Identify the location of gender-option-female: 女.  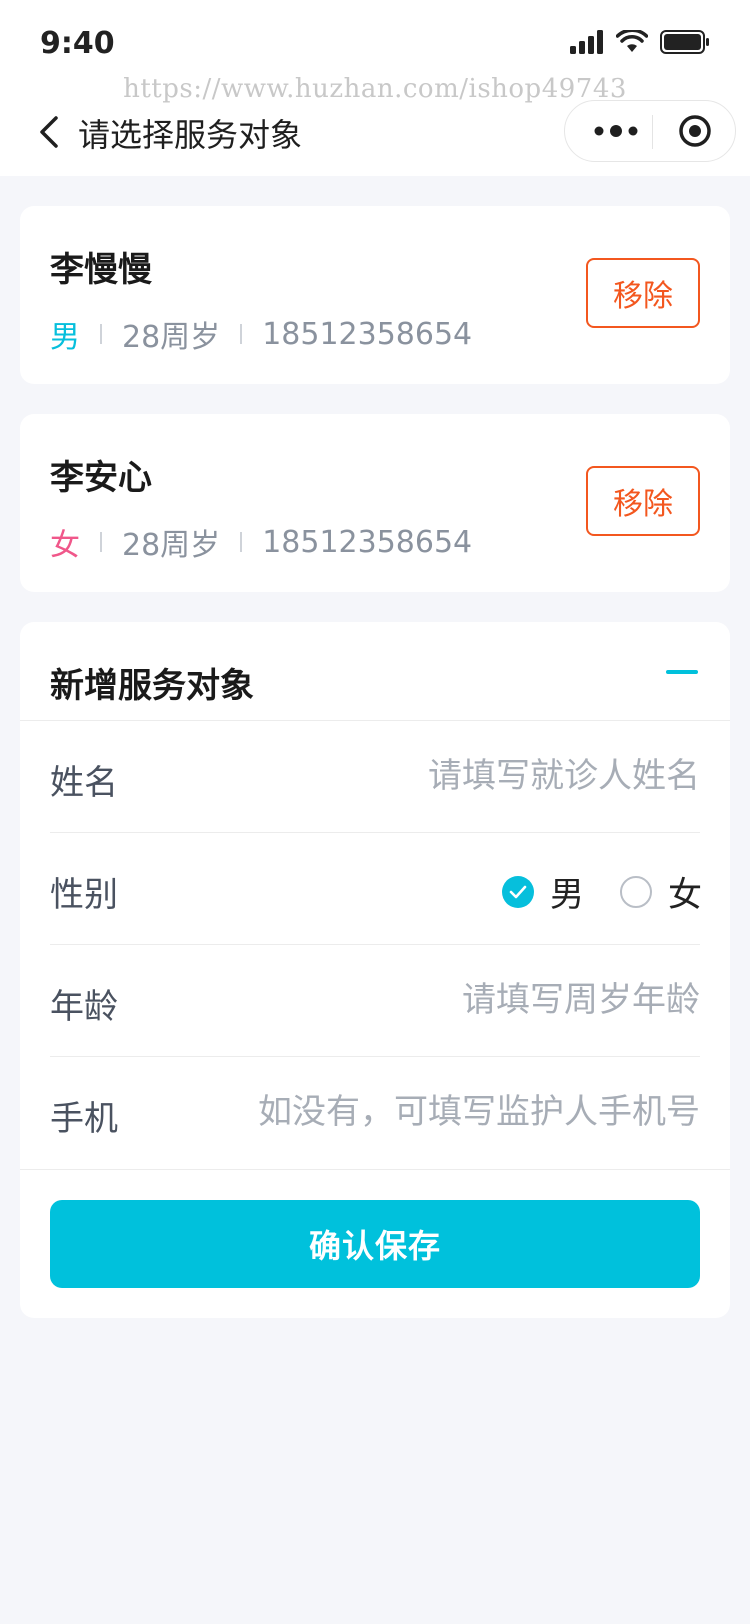
(661, 891).